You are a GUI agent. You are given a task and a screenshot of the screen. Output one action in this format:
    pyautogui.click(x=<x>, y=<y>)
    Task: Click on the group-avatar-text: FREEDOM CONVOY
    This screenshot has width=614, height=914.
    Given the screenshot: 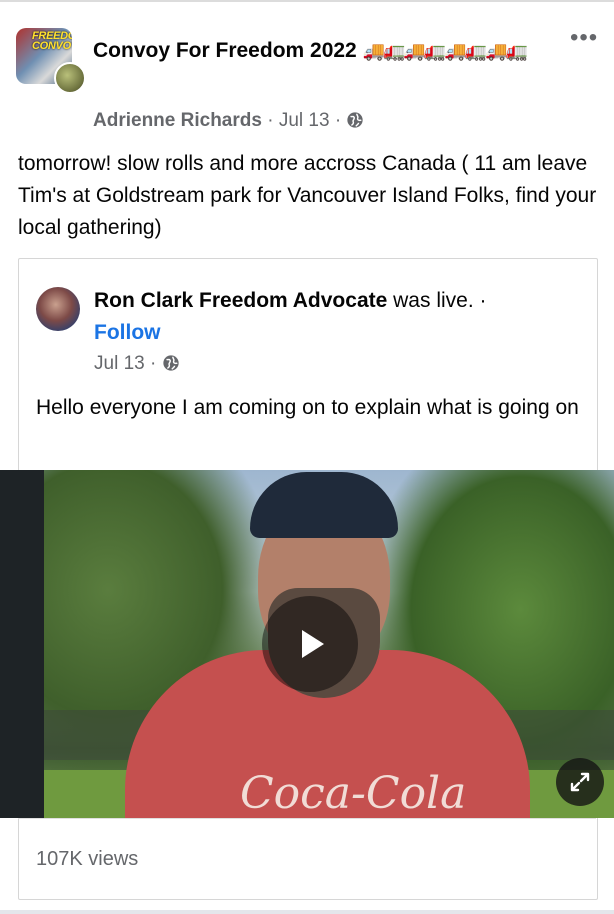 What is the action you would take?
    pyautogui.click(x=52, y=41)
    